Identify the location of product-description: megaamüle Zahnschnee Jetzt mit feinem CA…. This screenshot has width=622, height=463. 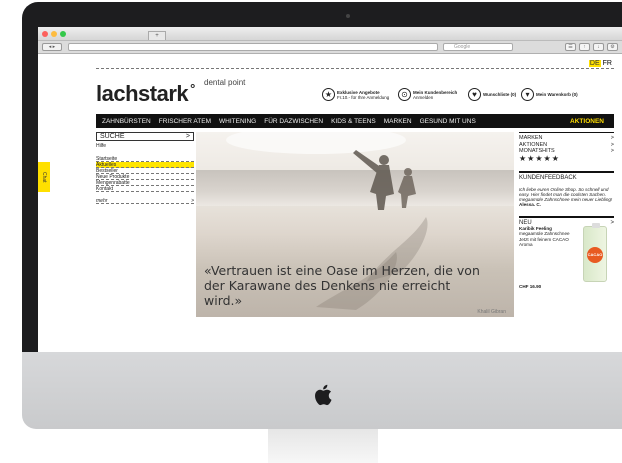
(544, 239).